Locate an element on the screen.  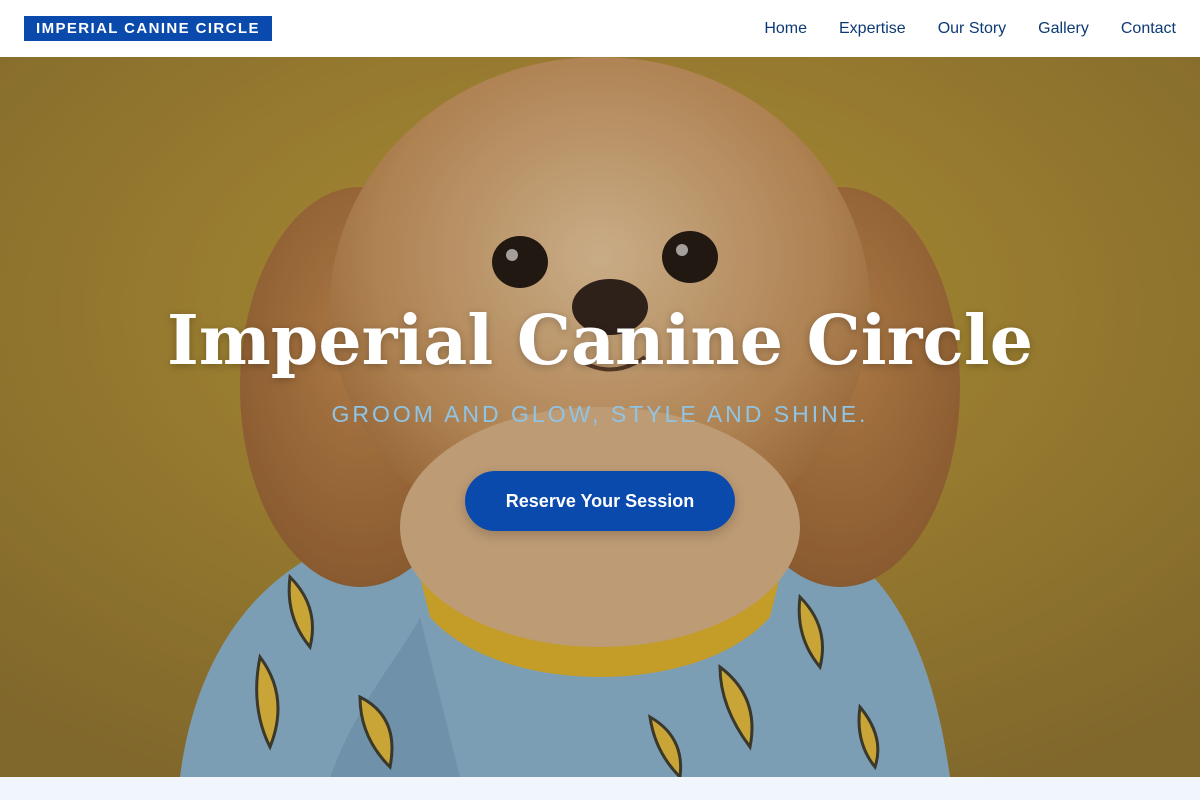
main-nav: Home Expertise Our Story Gallery Contact is located at coordinates (970, 29).